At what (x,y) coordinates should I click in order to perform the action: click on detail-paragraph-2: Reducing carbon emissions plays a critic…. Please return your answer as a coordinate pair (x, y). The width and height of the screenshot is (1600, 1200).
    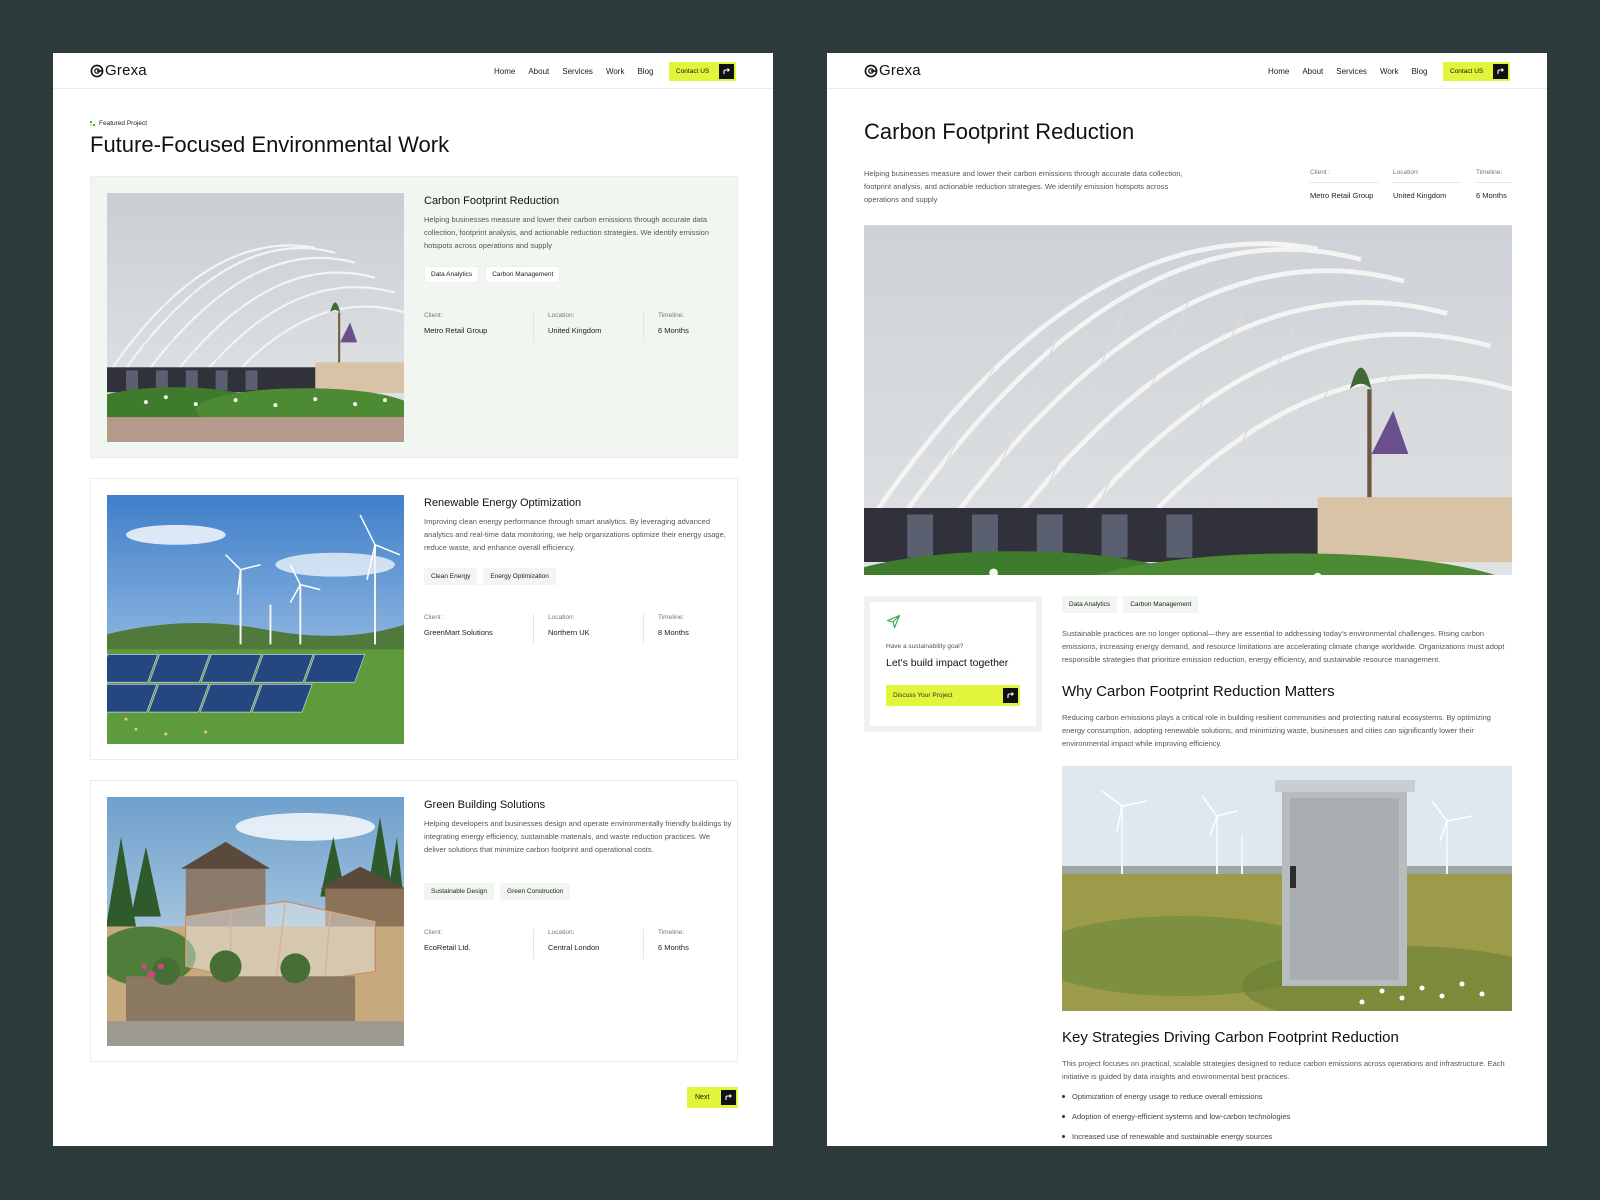
    Looking at the image, I should click on (1276, 730).